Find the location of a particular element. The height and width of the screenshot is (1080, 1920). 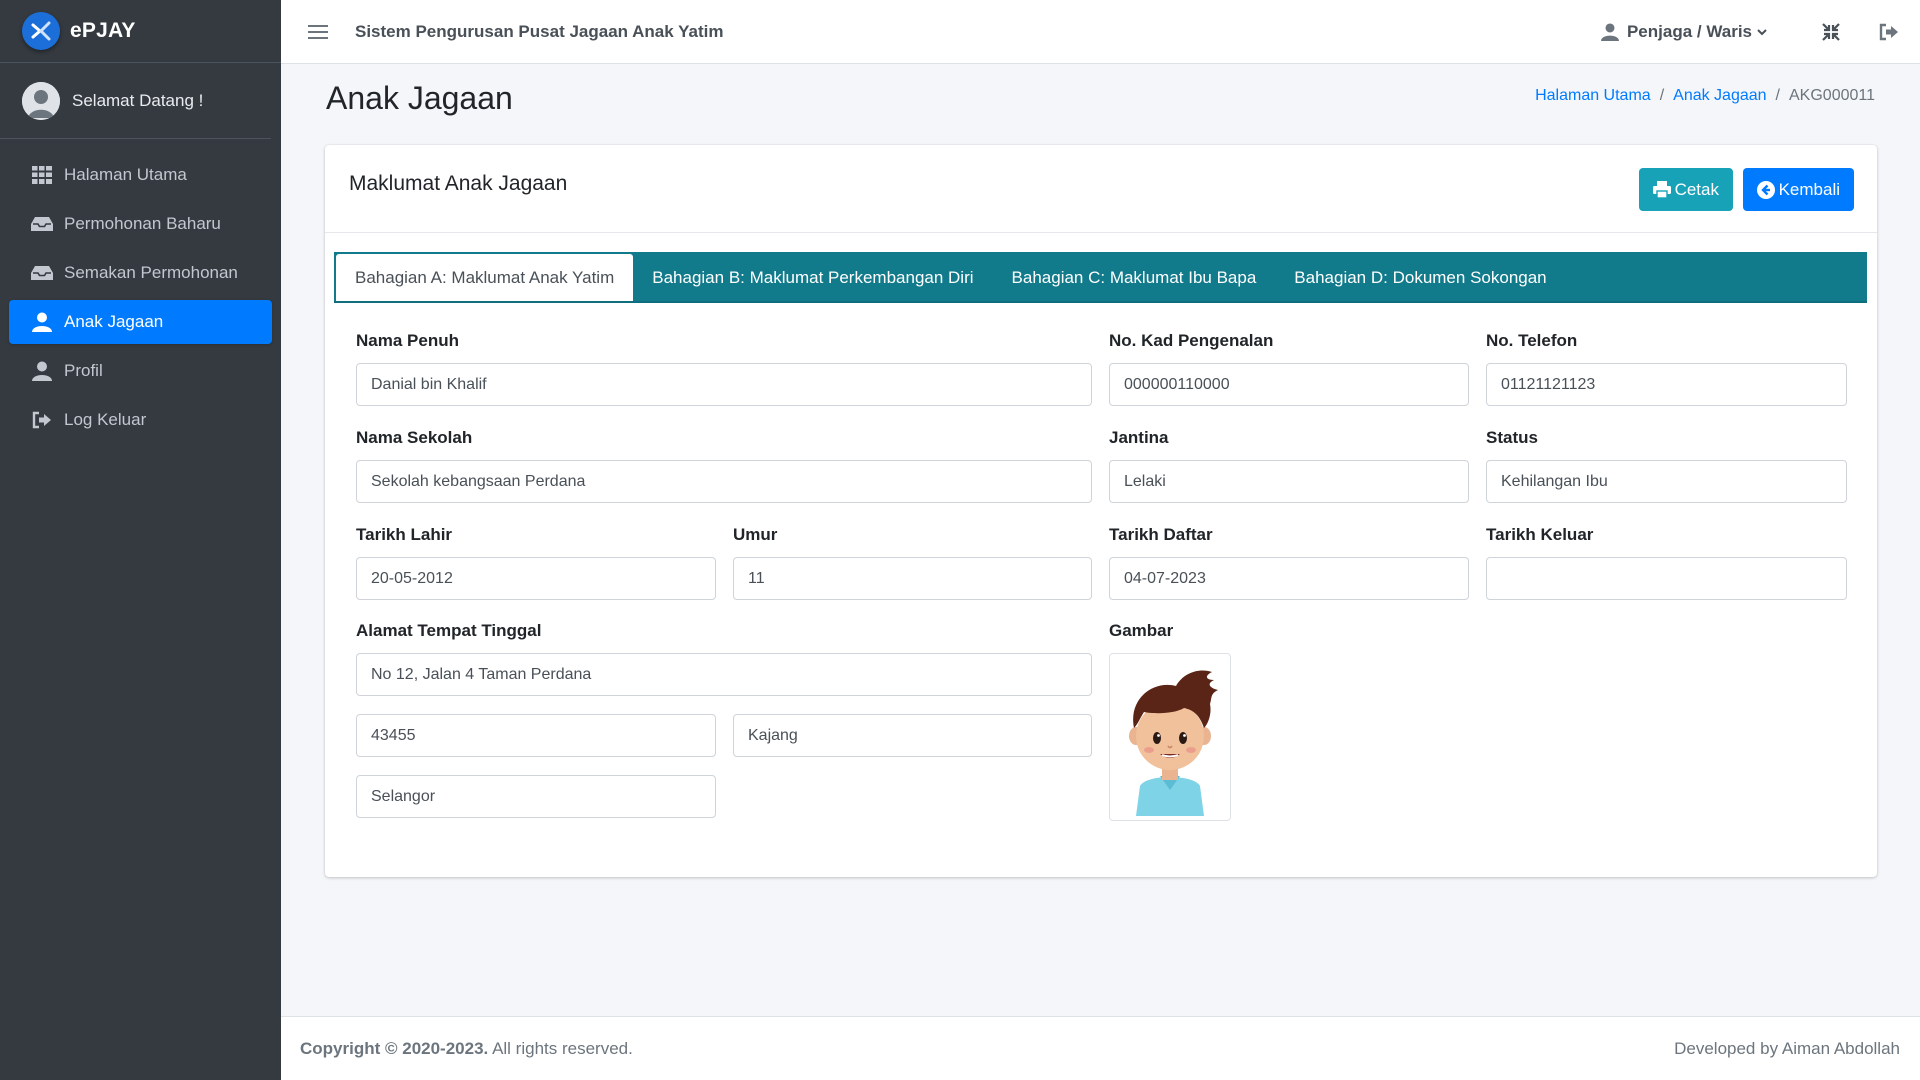

brand-link: ePJAY is located at coordinates (140, 31).